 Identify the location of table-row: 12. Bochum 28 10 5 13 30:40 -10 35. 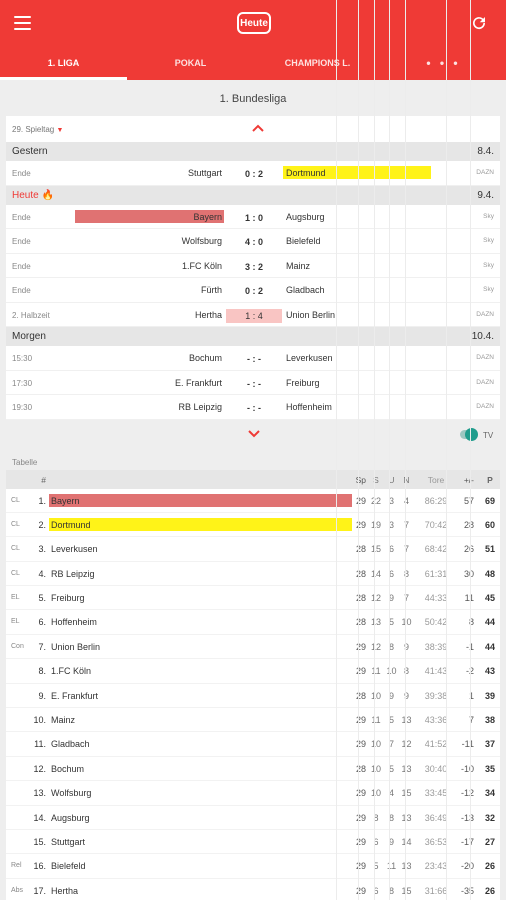
(253, 769).